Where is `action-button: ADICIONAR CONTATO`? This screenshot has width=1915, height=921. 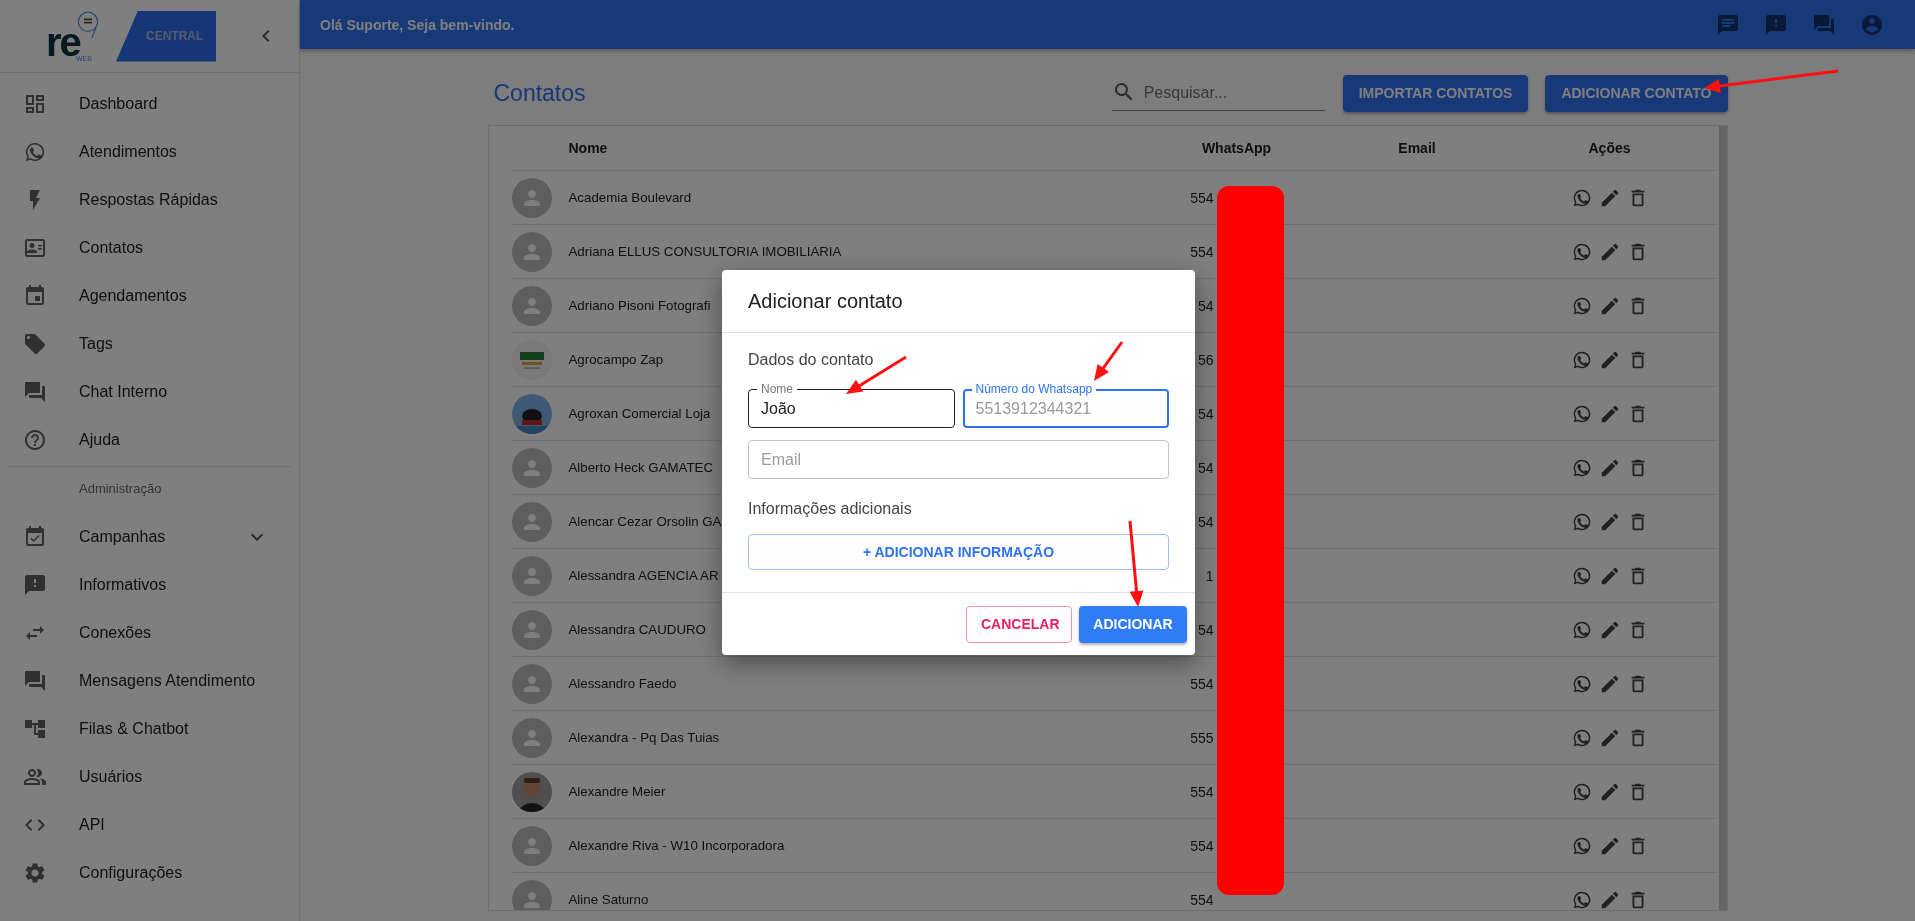 action-button: ADICIONAR CONTATO is located at coordinates (1636, 93).